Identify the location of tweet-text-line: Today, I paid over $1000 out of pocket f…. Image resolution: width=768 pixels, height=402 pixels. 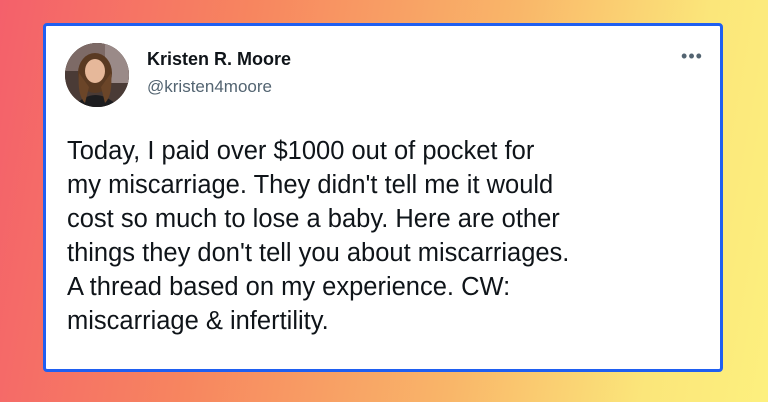
(301, 151).